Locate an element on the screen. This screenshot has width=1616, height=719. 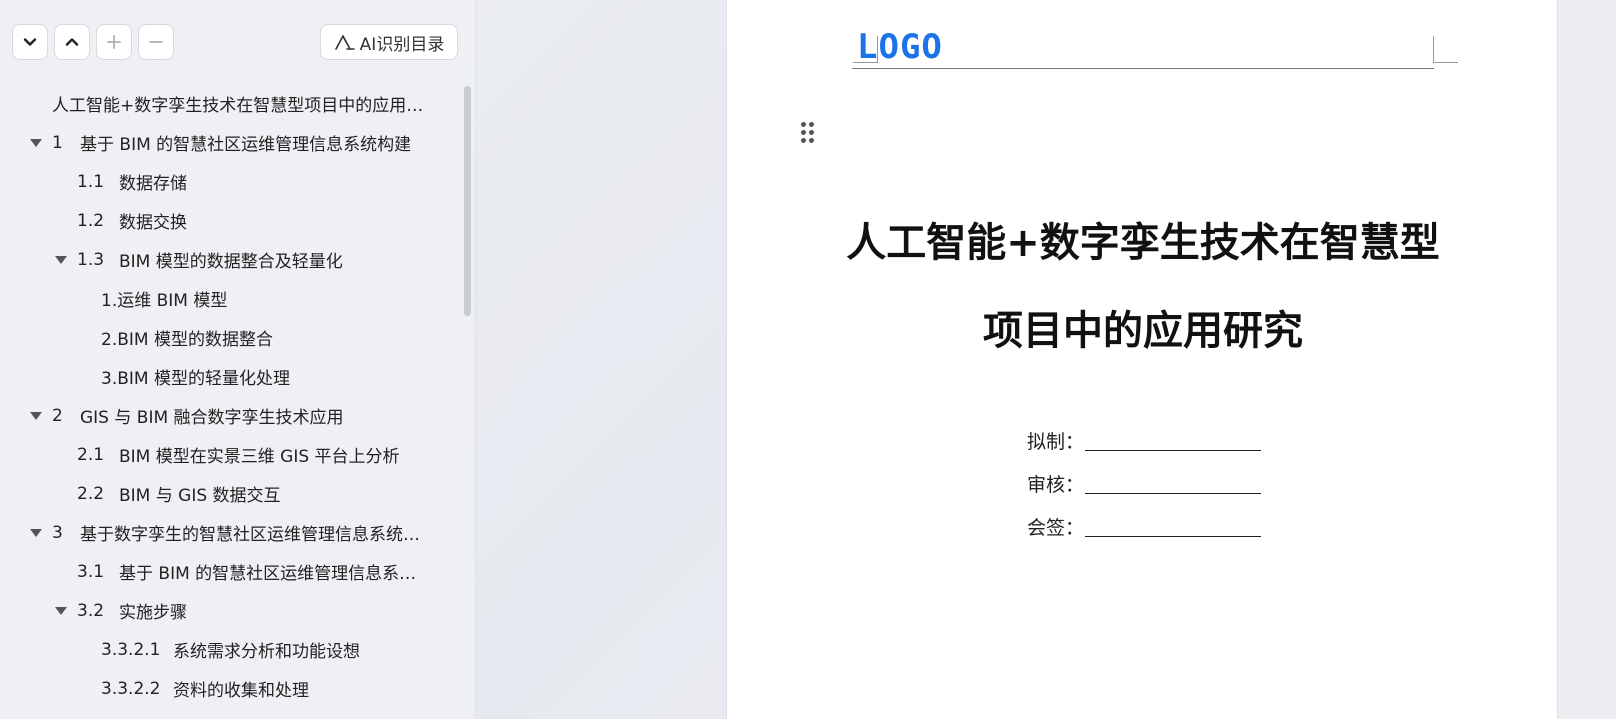
outline-item-number: 2.2 is located at coordinates (91, 493).